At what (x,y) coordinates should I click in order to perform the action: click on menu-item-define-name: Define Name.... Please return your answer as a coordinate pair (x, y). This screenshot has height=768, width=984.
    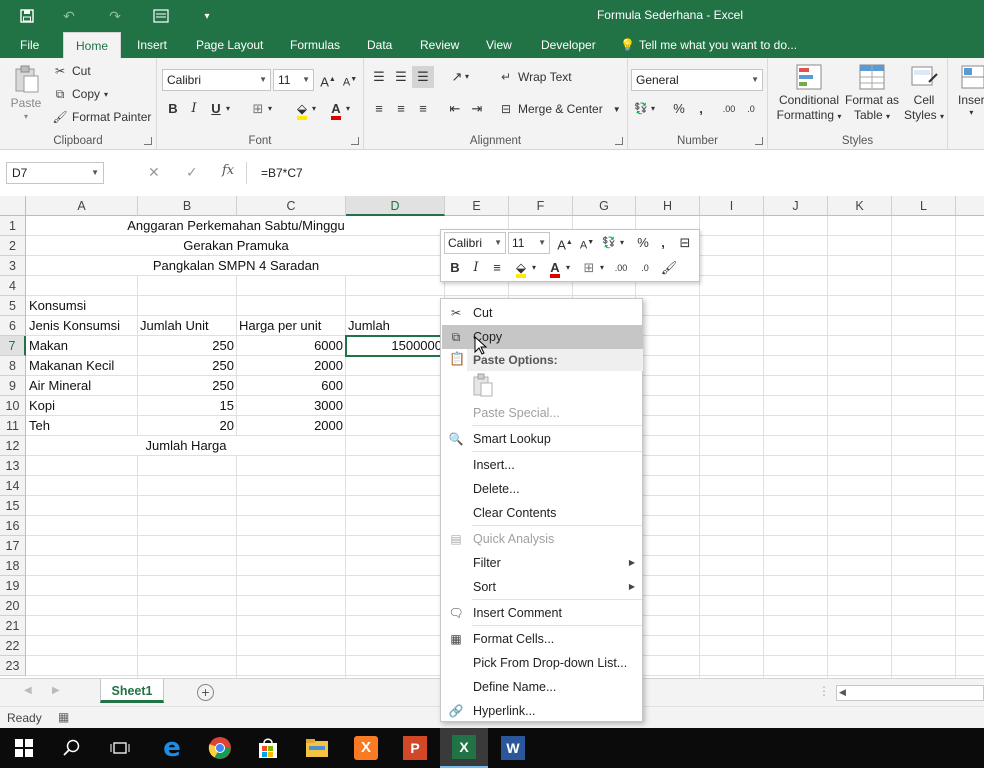
    Looking at the image, I should click on (542, 687).